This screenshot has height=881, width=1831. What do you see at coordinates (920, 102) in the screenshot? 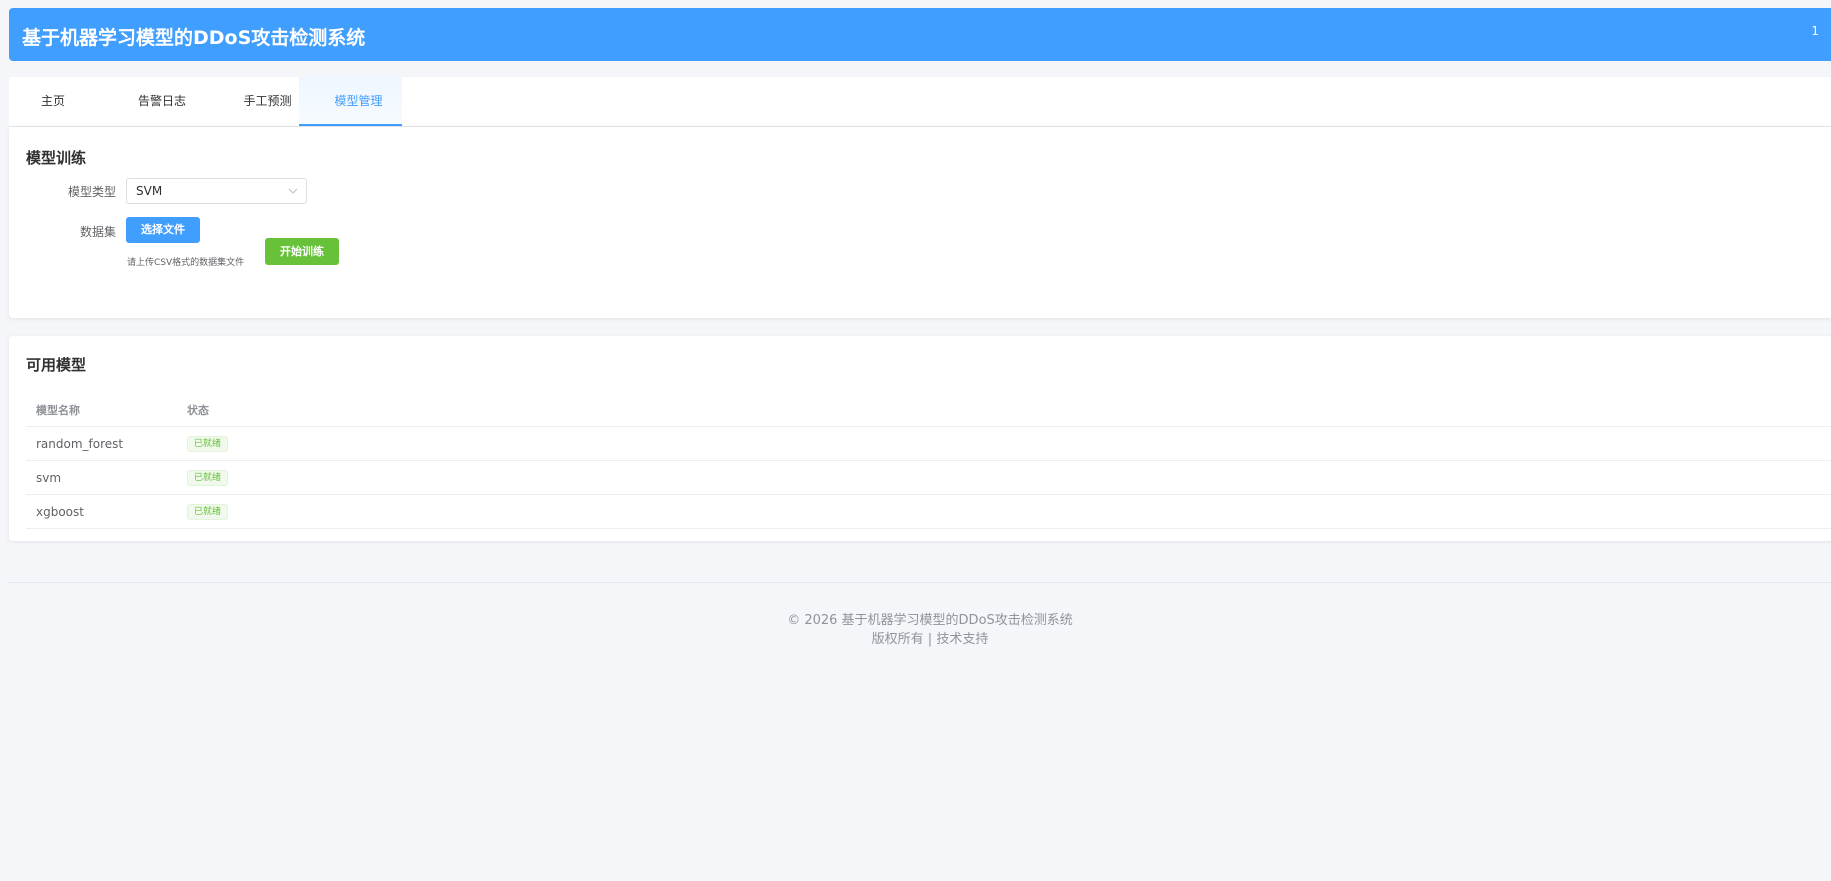
I see `nav-tabs: 主页 告警日志 手工预测 模型管理` at bounding box center [920, 102].